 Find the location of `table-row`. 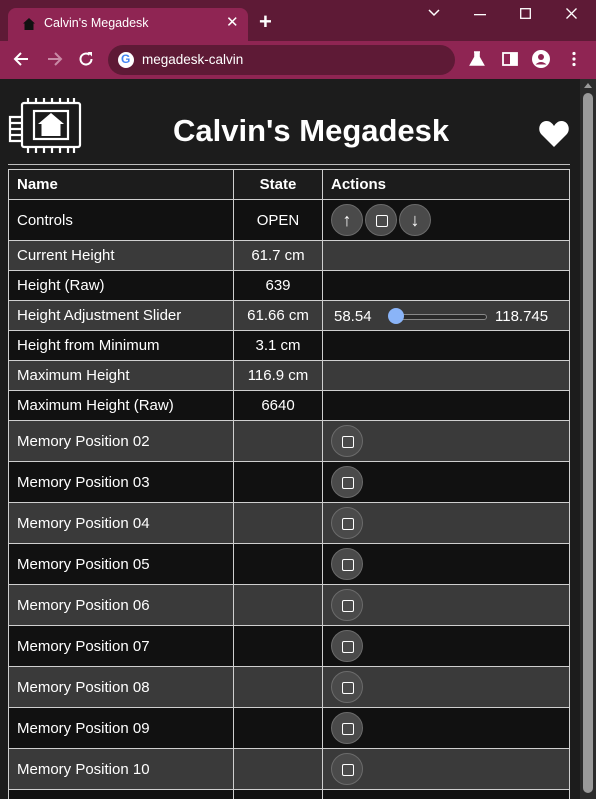

table-row is located at coordinates (289, 794).